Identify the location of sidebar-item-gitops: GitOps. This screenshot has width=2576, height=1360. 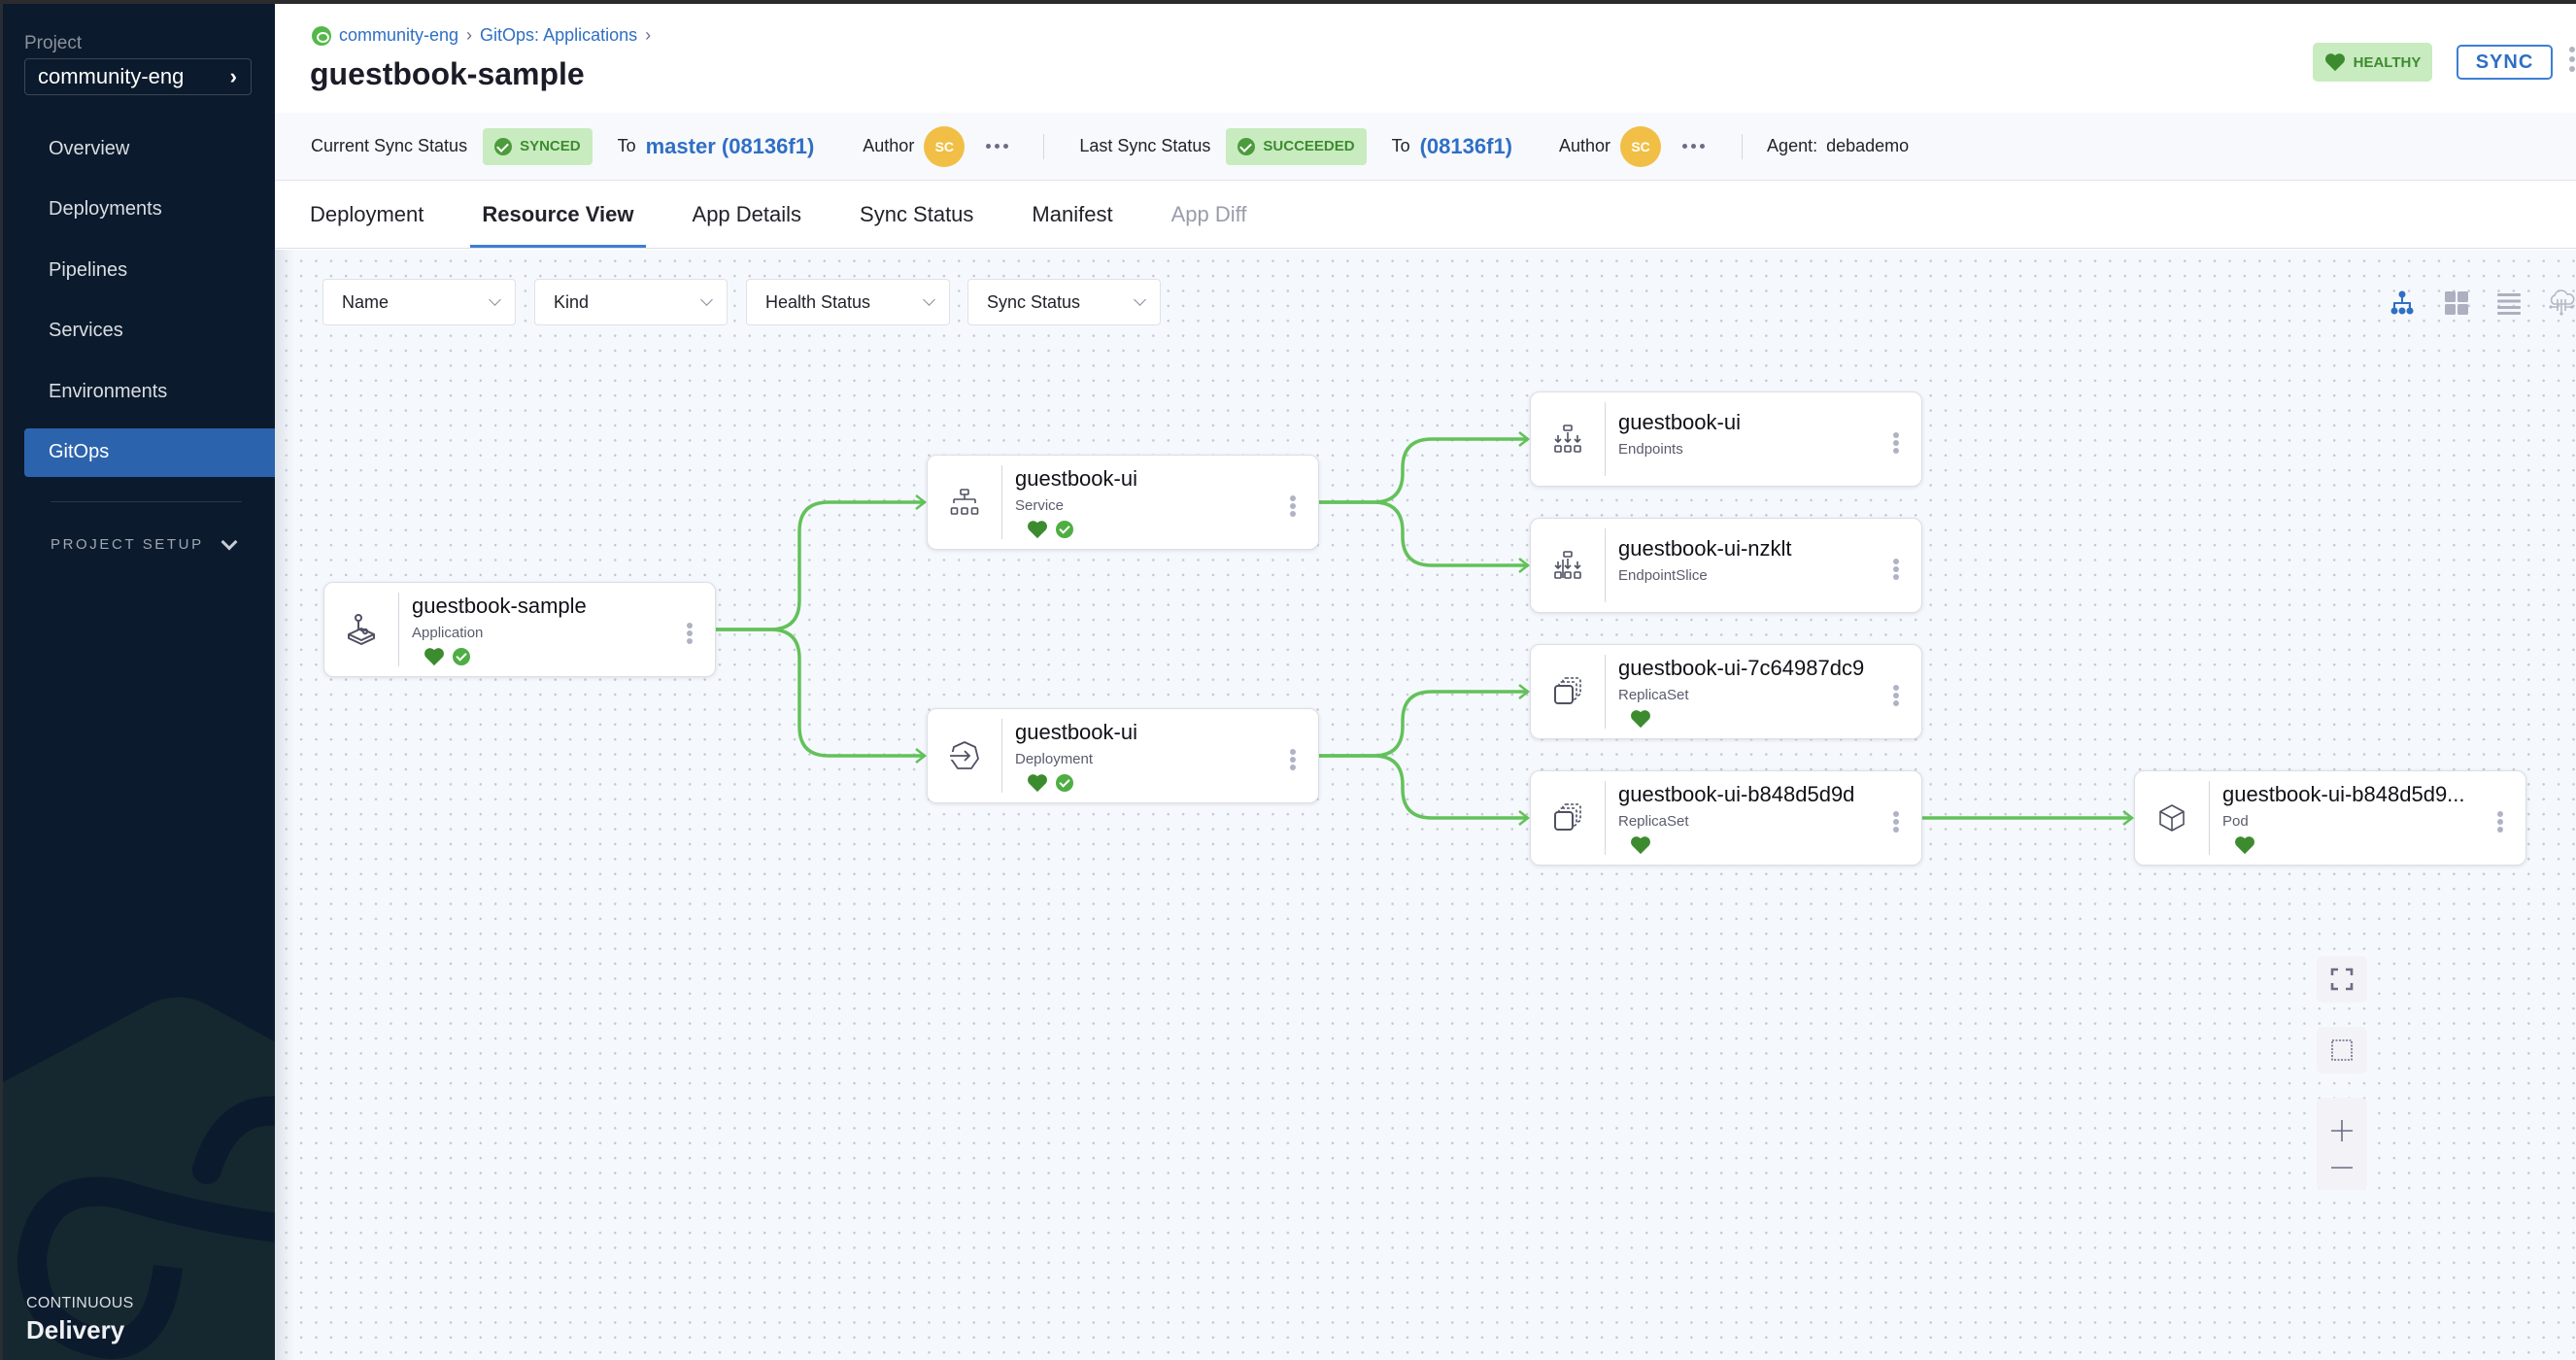
(149, 452).